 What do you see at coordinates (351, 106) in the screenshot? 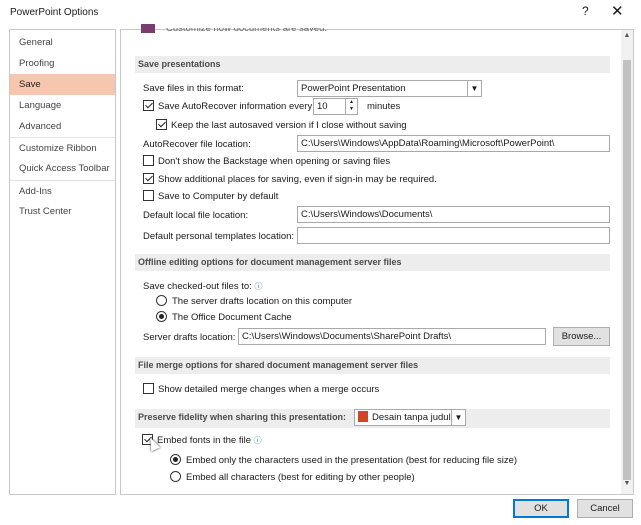
I see `stepper-arrows-icon: ▲ ▼` at bounding box center [351, 106].